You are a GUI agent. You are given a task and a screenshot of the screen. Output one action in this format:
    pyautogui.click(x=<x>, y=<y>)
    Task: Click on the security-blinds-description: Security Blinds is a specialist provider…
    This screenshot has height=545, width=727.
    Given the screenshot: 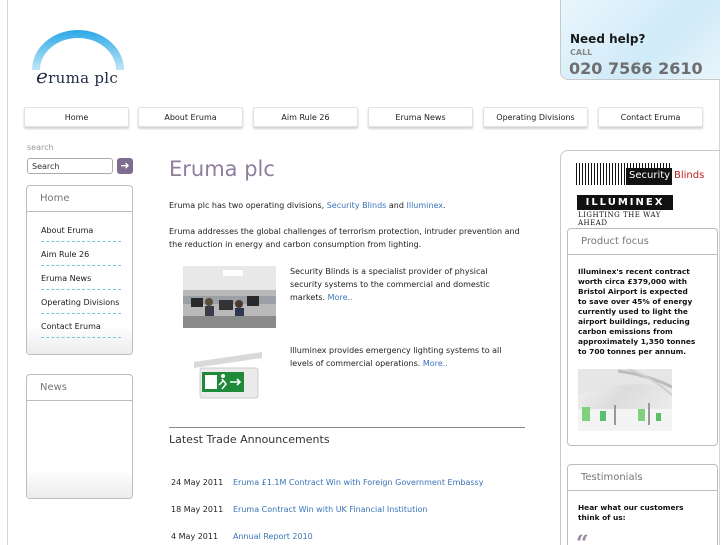 What is the action you would take?
    pyautogui.click(x=390, y=284)
    